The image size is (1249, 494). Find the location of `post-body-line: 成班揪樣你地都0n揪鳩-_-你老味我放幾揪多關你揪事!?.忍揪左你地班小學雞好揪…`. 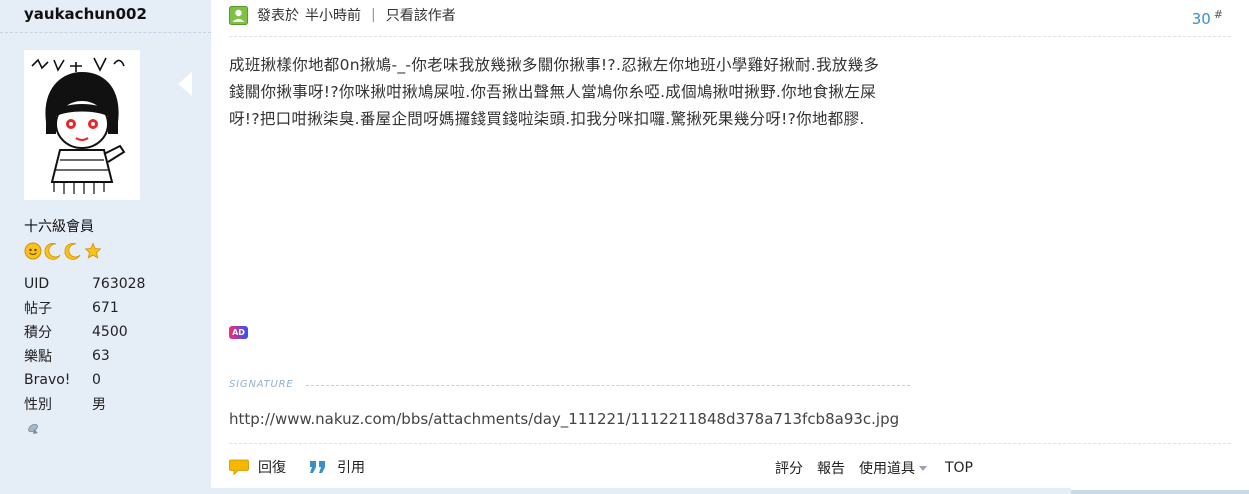

post-body-line: 成班揪樣你地都0n揪鳩-_-你老味我放幾揪多關你揪事!?.忍揪左你地班小學雞好揪… is located at coordinates (554, 65).